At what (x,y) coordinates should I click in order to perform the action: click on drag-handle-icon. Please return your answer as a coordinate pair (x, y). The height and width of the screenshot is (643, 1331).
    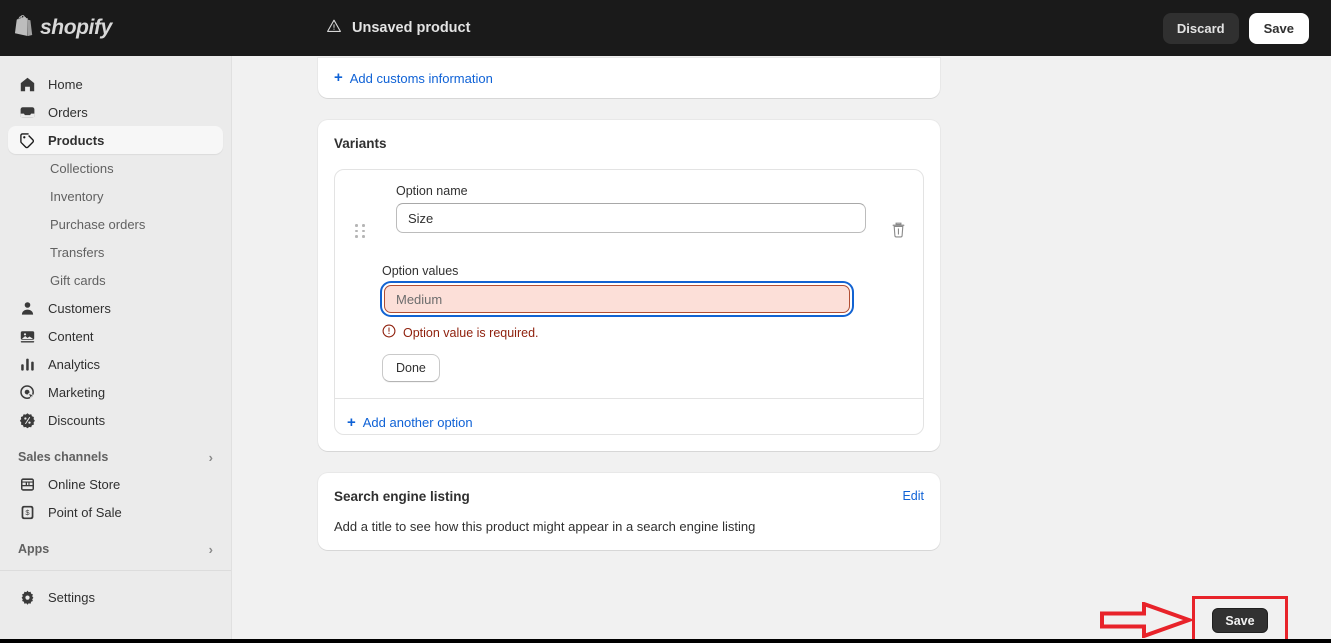
    Looking at the image, I should click on (362, 231).